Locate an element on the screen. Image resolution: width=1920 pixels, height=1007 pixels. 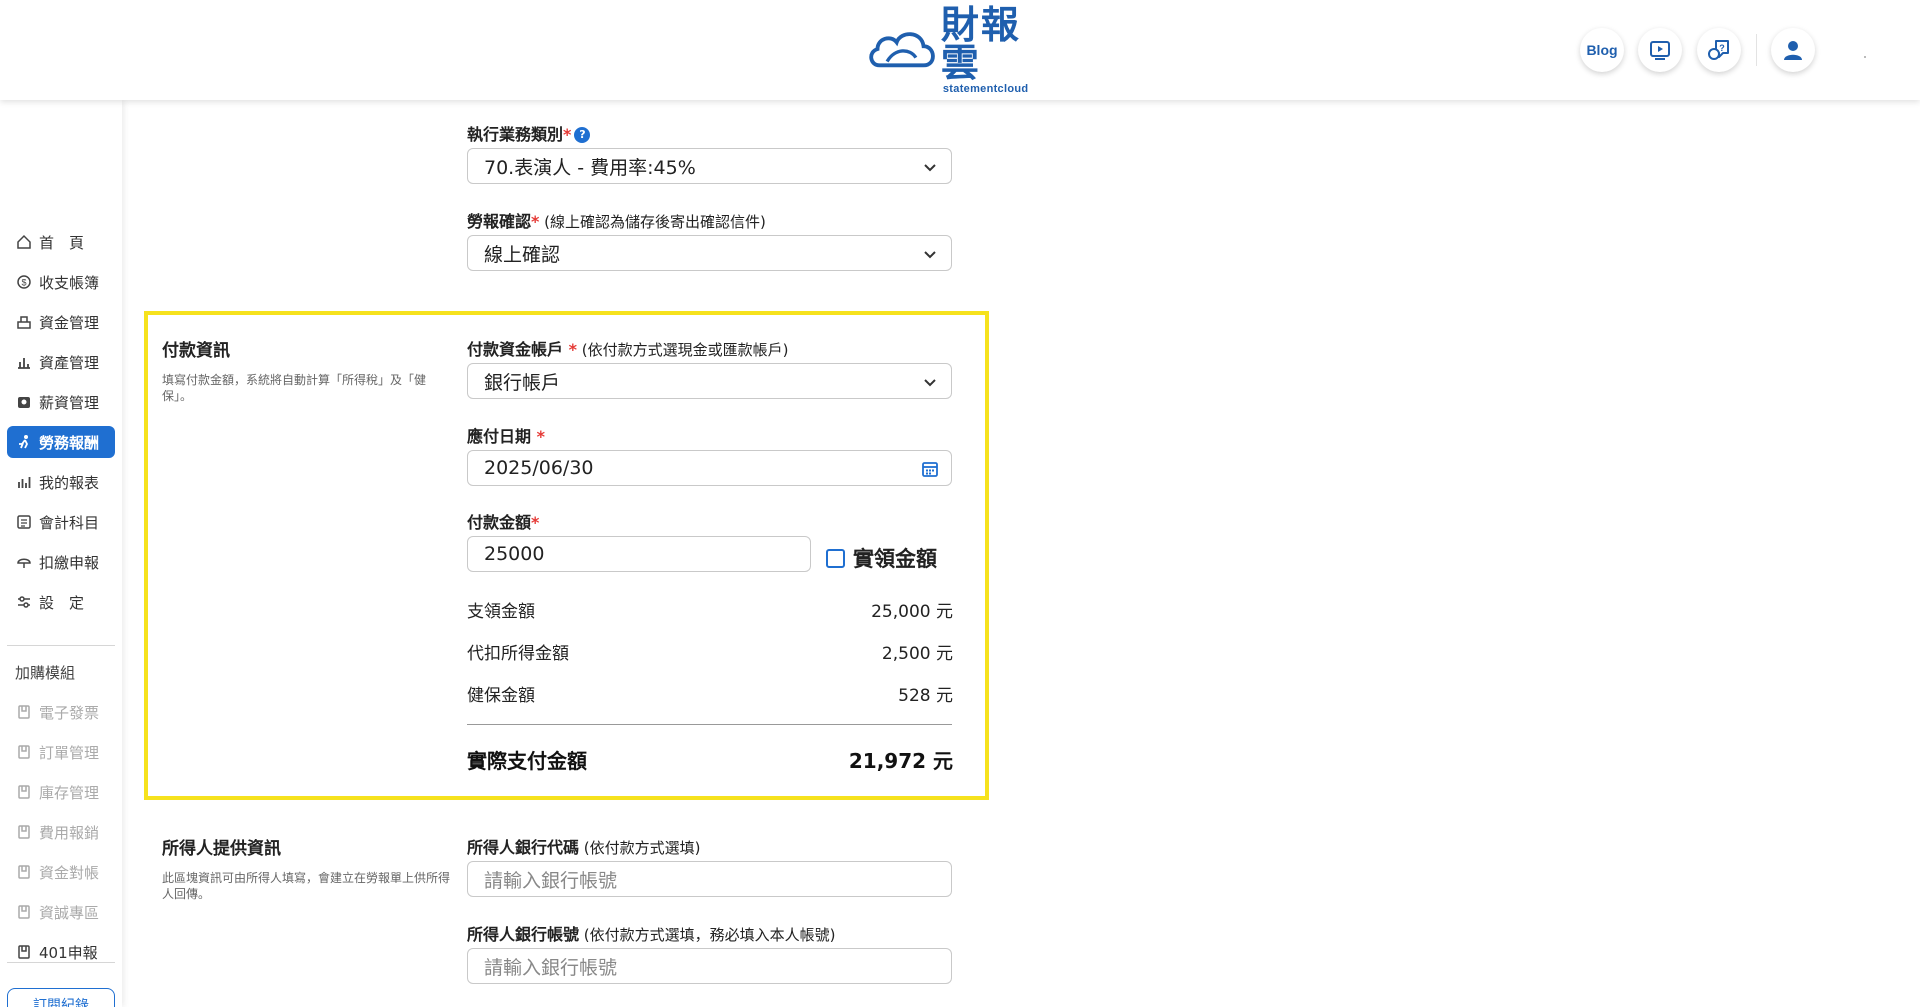
brand-subtitle: statementcloud is located at coordinates (985, 88).